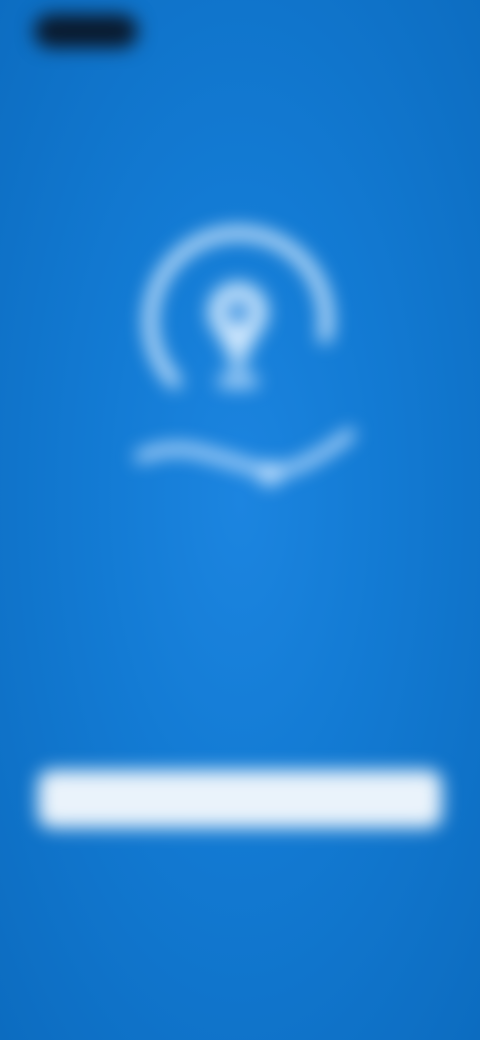  Describe the element at coordinates (240, 702) in the screenshot. I see `step-indicator` at that location.